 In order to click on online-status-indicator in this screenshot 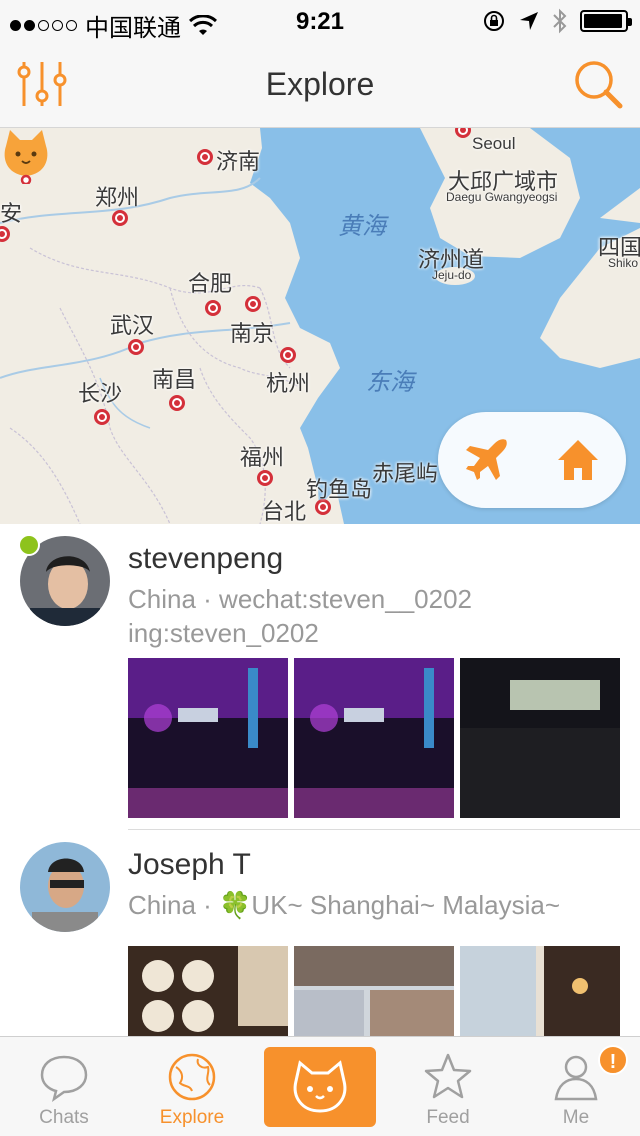, I will do `click(29, 545)`.